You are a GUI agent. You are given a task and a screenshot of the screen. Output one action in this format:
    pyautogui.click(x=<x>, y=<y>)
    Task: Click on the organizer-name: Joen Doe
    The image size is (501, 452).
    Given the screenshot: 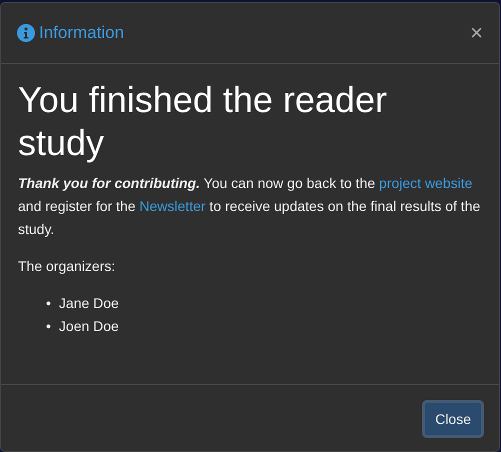 What is the action you would take?
    pyautogui.click(x=88, y=326)
    